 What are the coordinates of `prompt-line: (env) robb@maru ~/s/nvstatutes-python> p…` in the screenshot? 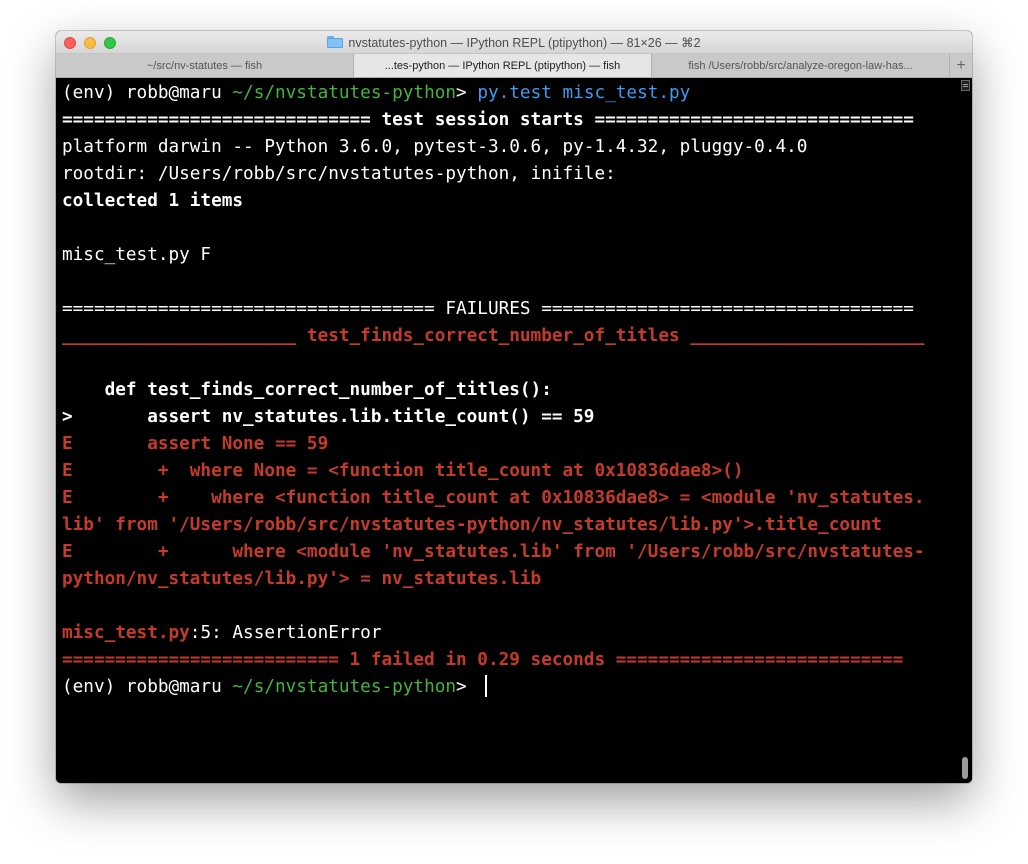 It's located at (508, 93).